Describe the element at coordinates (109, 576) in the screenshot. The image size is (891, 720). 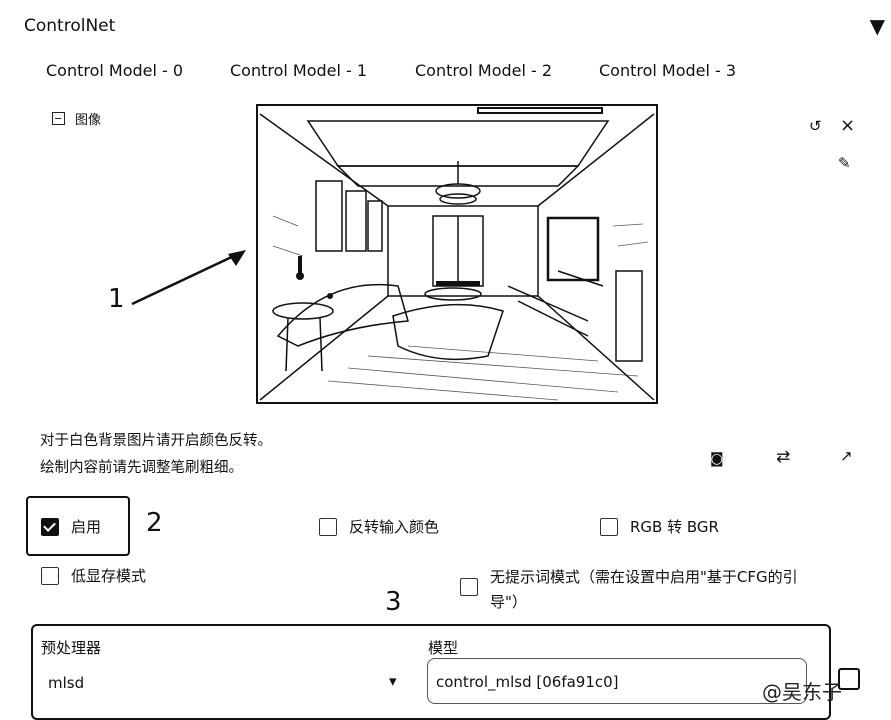
I see `low-vram-label: 低显存模式` at that location.